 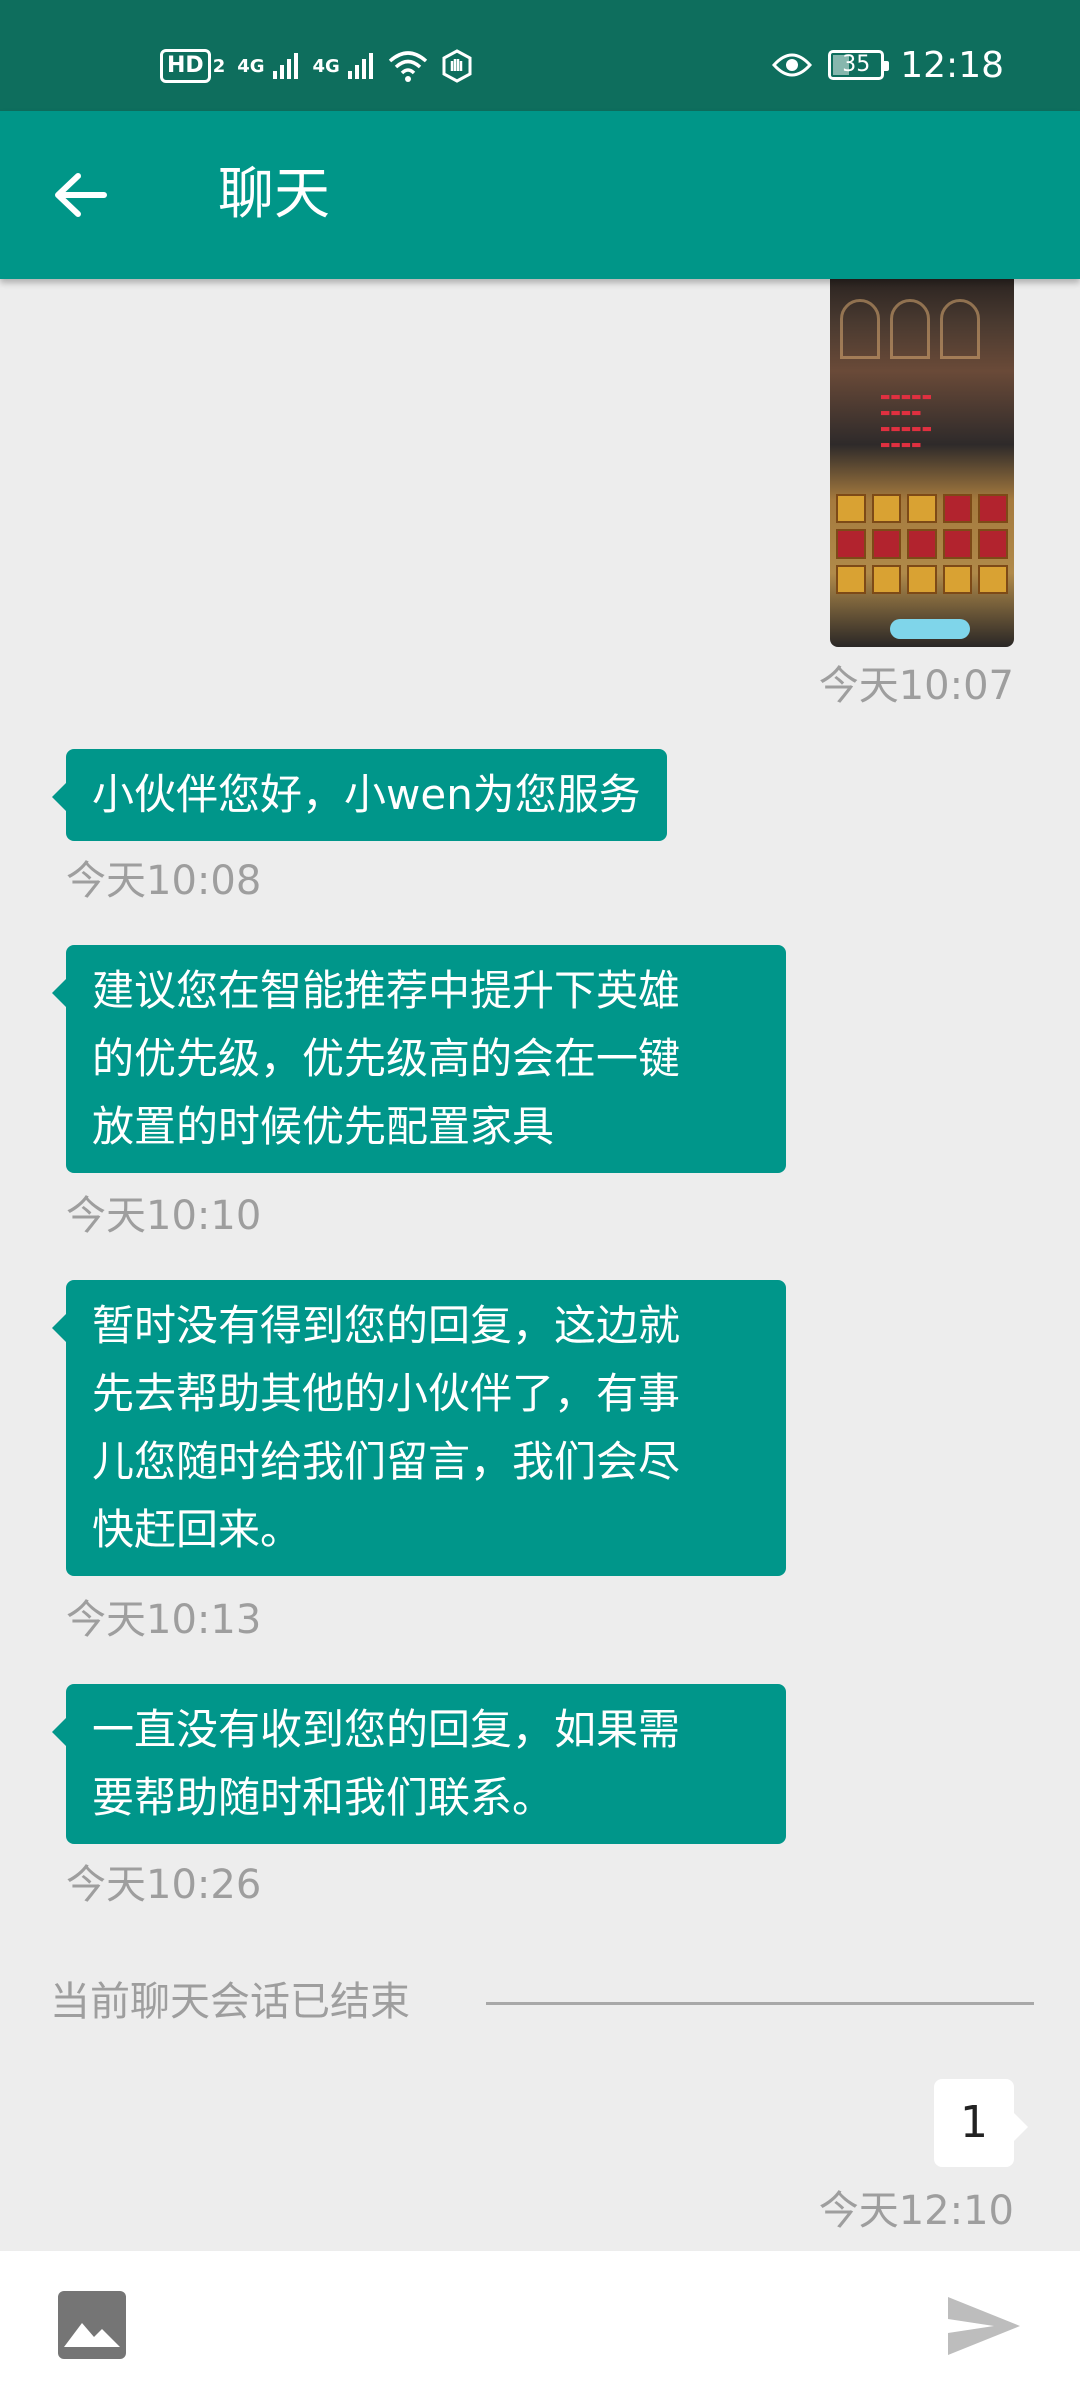 I want to click on status-bar: HD 2 4G 4G 35 12:18, so click(x=540, y=55).